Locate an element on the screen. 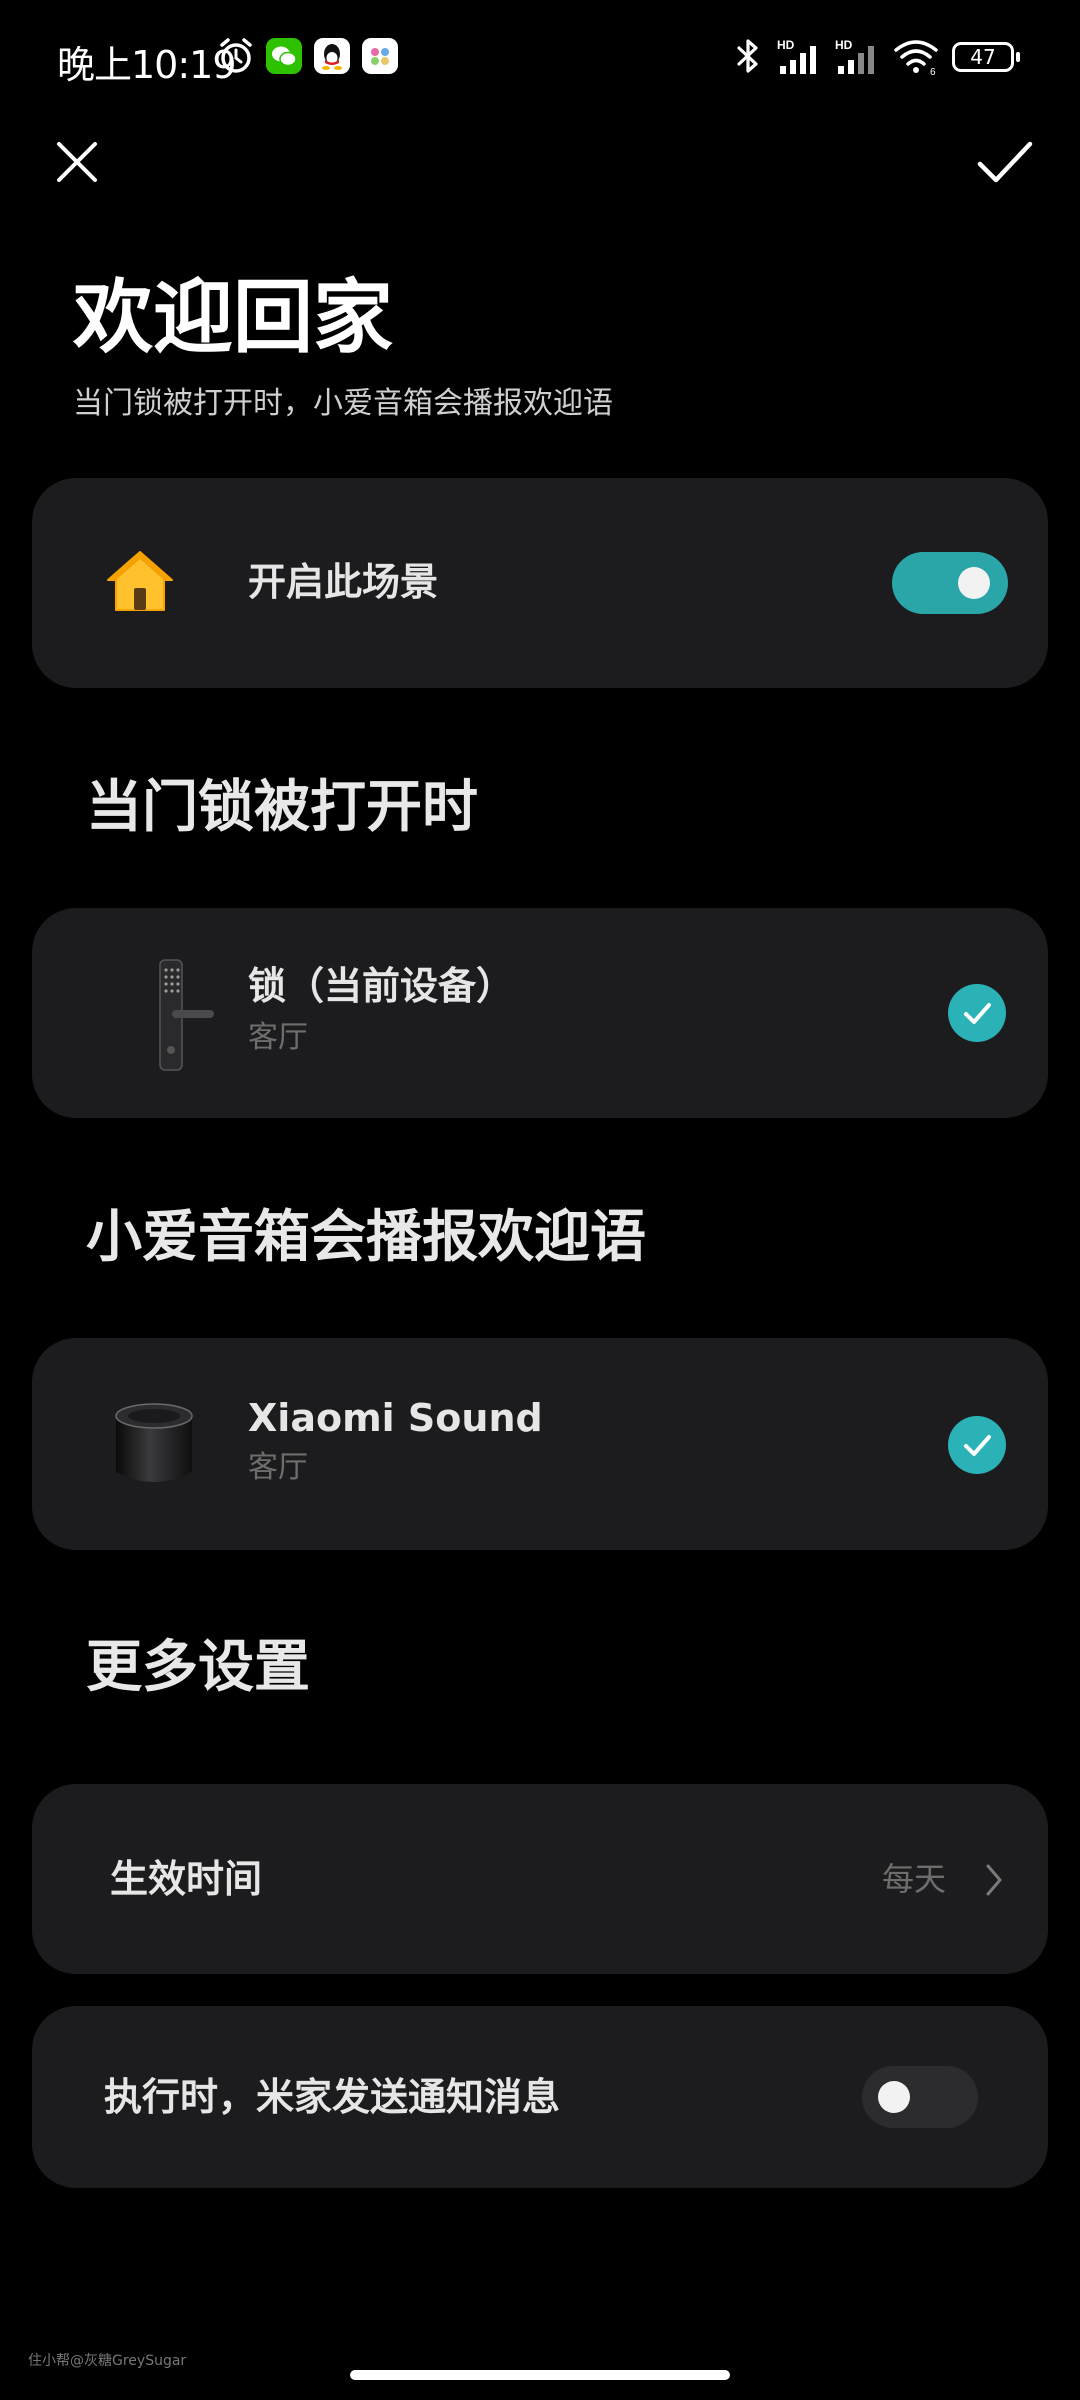 The image size is (1080, 2400). alarm-icon is located at coordinates (236, 55).